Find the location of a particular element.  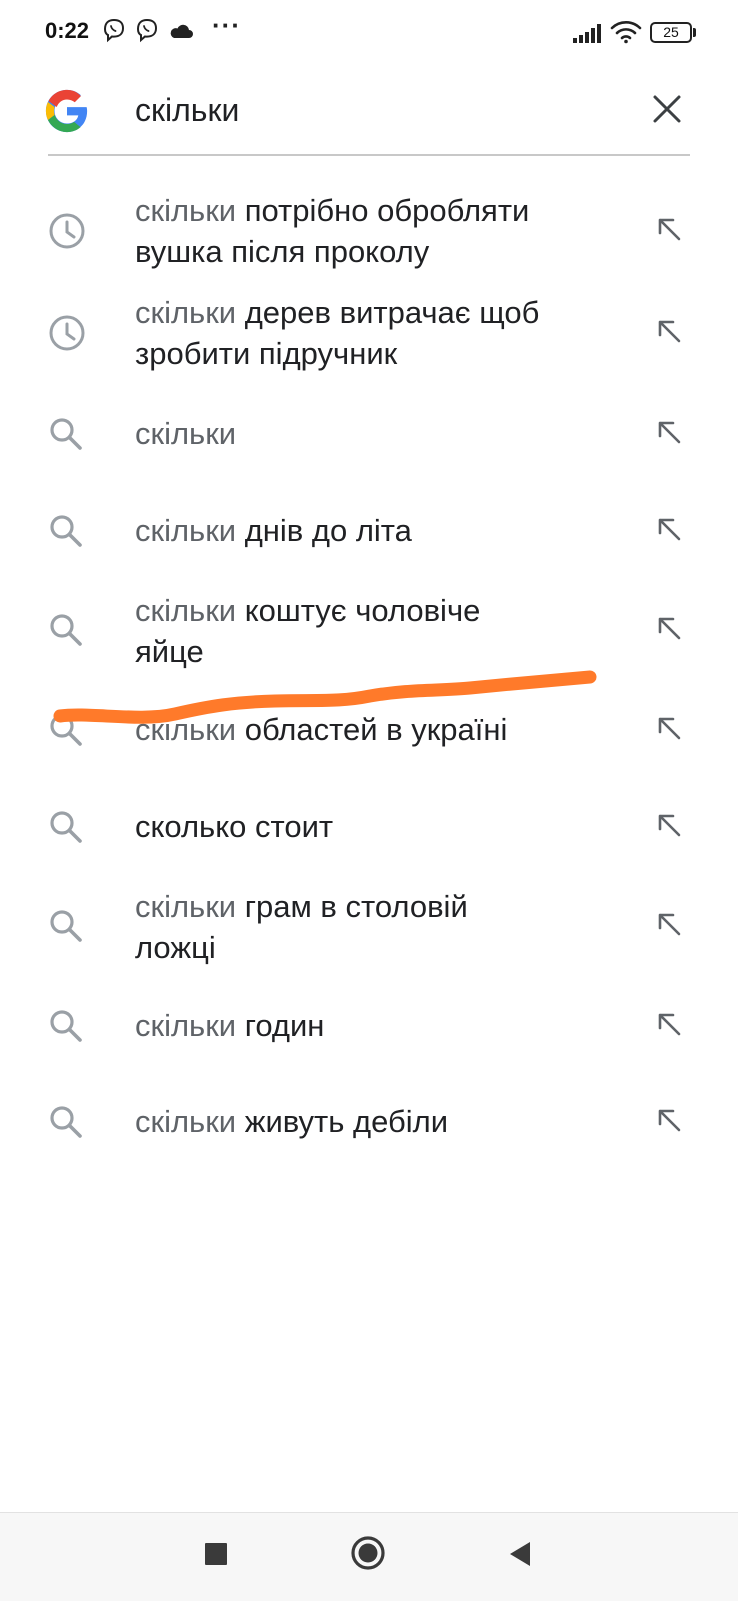

suggestion-text: скільки коштує чоловіче яйце is located at coordinates (375, 631).